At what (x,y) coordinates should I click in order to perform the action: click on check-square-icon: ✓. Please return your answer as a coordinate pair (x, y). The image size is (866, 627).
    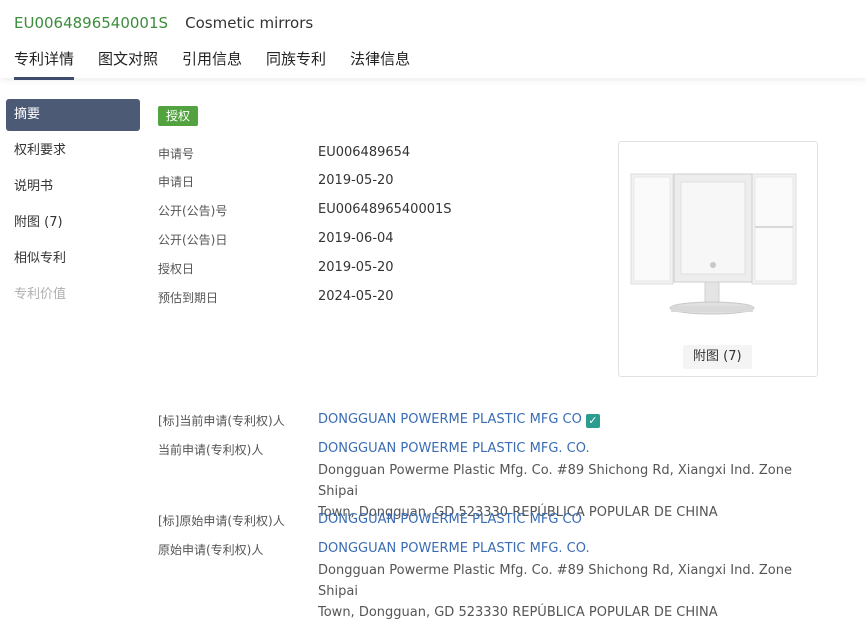
    Looking at the image, I should click on (592, 421).